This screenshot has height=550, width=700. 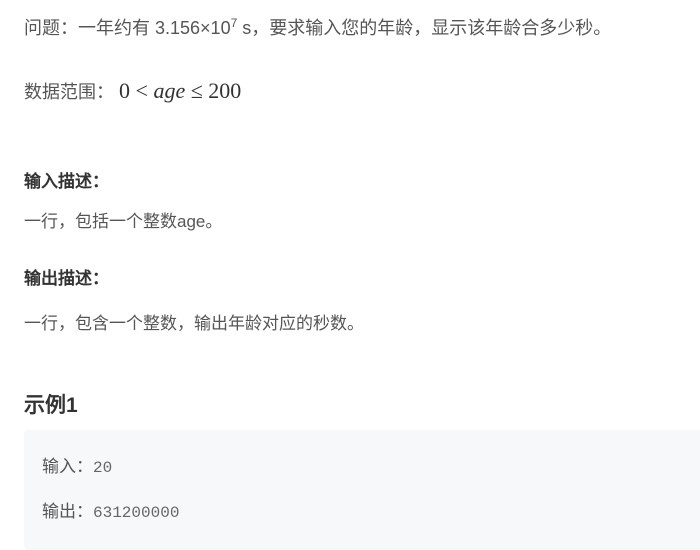 I want to click on example-output-value: 631200000, so click(x=136, y=513).